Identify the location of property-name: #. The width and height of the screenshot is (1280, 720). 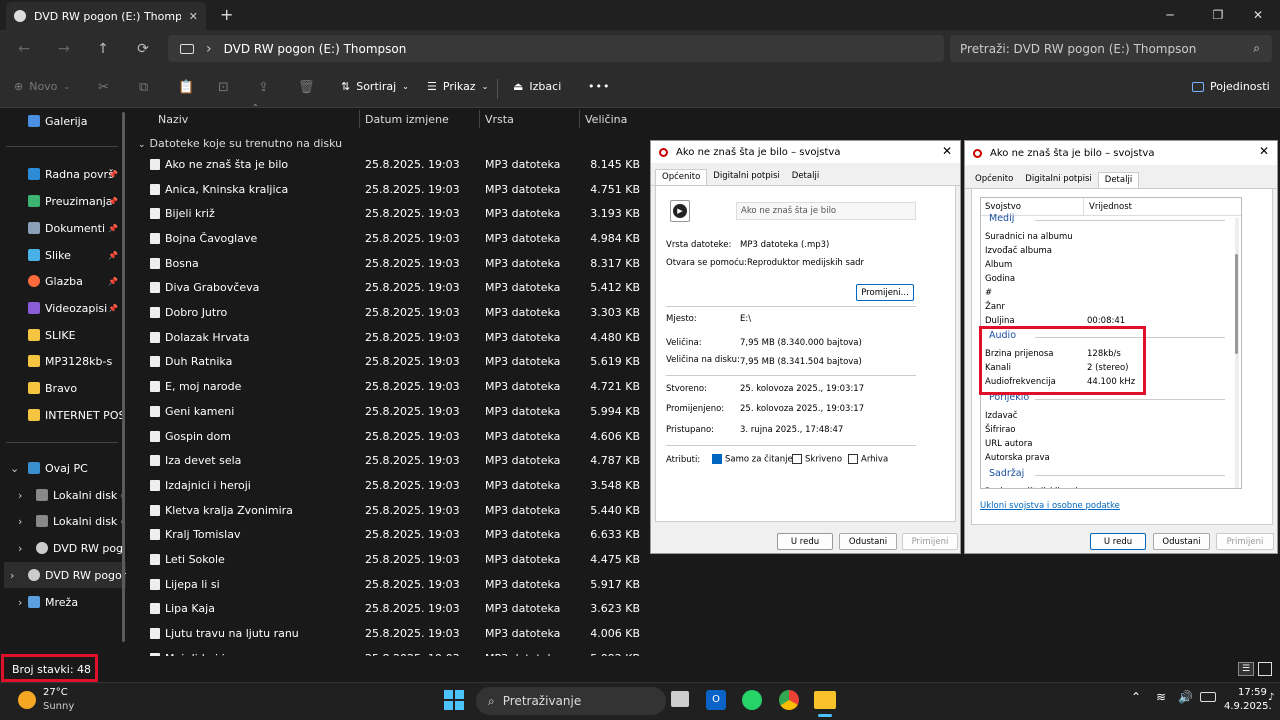
(988, 293).